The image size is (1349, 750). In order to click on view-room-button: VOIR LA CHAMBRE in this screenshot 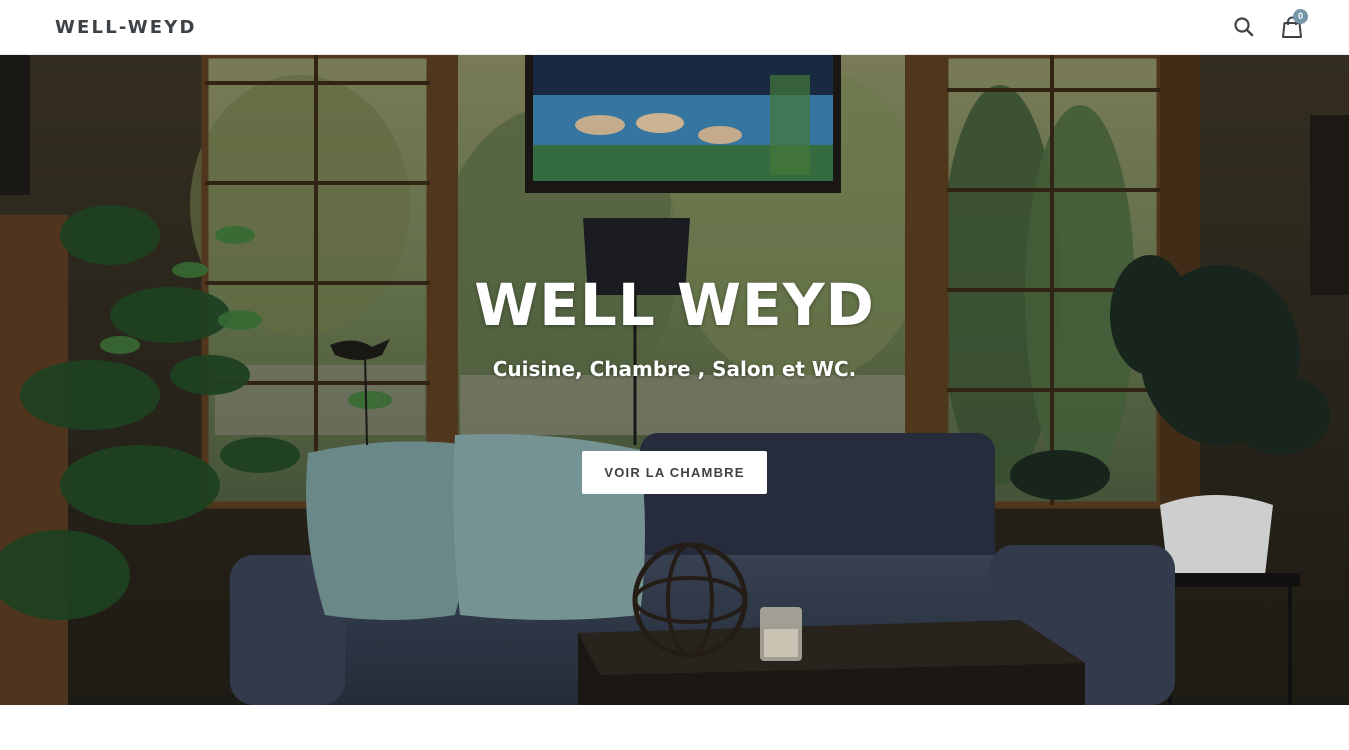, I will do `click(674, 472)`.